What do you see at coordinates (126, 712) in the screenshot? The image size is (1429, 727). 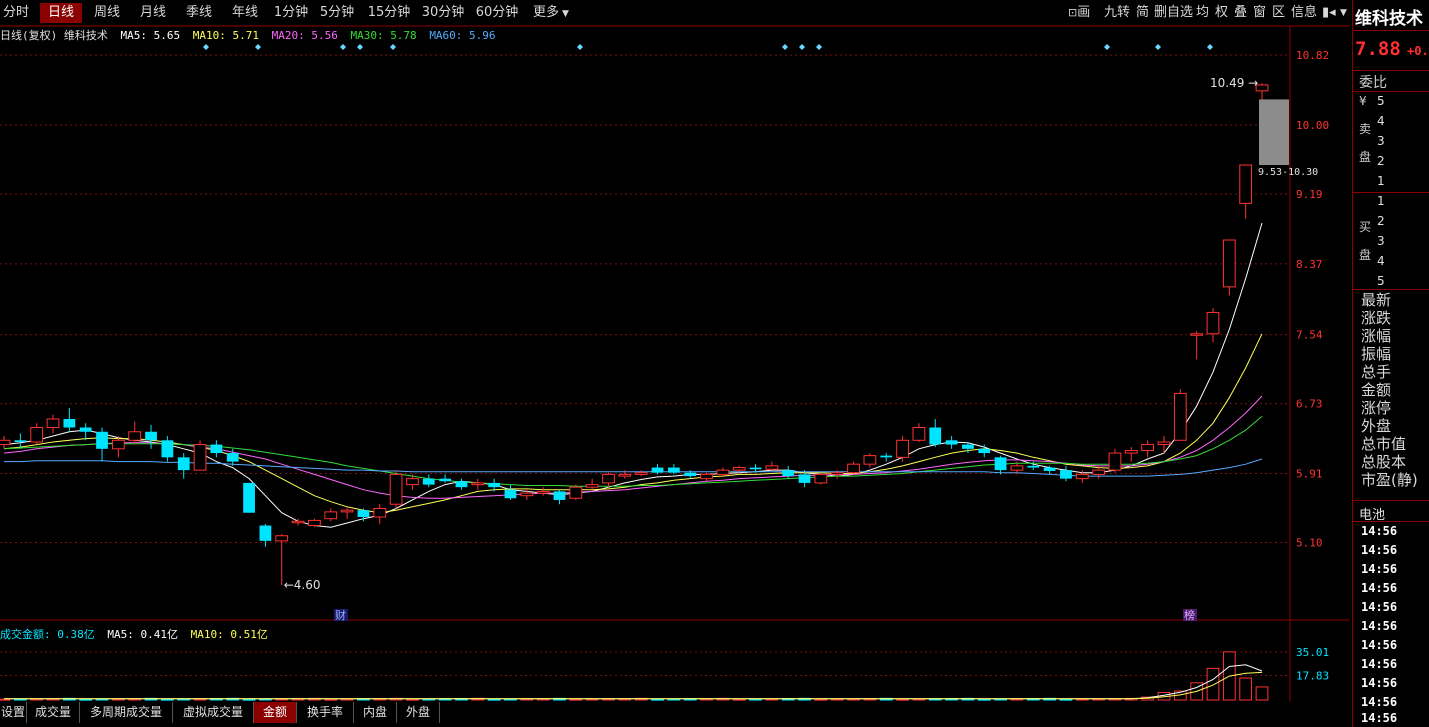 I see `tab-multi-period-volume: 多周期成交量` at bounding box center [126, 712].